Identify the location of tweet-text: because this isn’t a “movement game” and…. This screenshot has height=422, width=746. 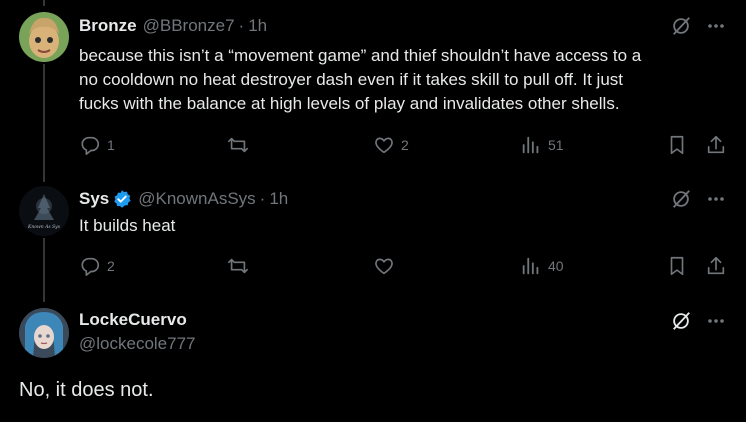
(406, 80).